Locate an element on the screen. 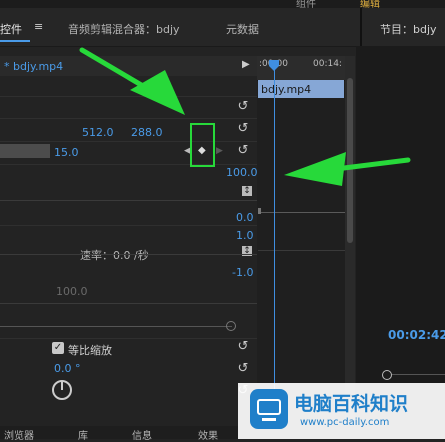 The width and height of the screenshot is (445, 442). tab-libraries: 库 is located at coordinates (83, 434).